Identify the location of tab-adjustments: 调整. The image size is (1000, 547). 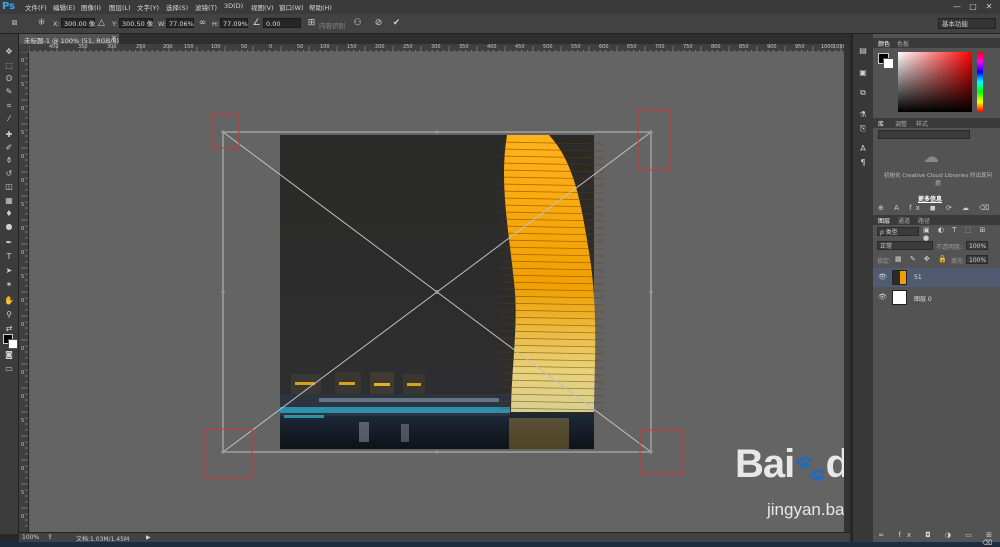
(901, 123).